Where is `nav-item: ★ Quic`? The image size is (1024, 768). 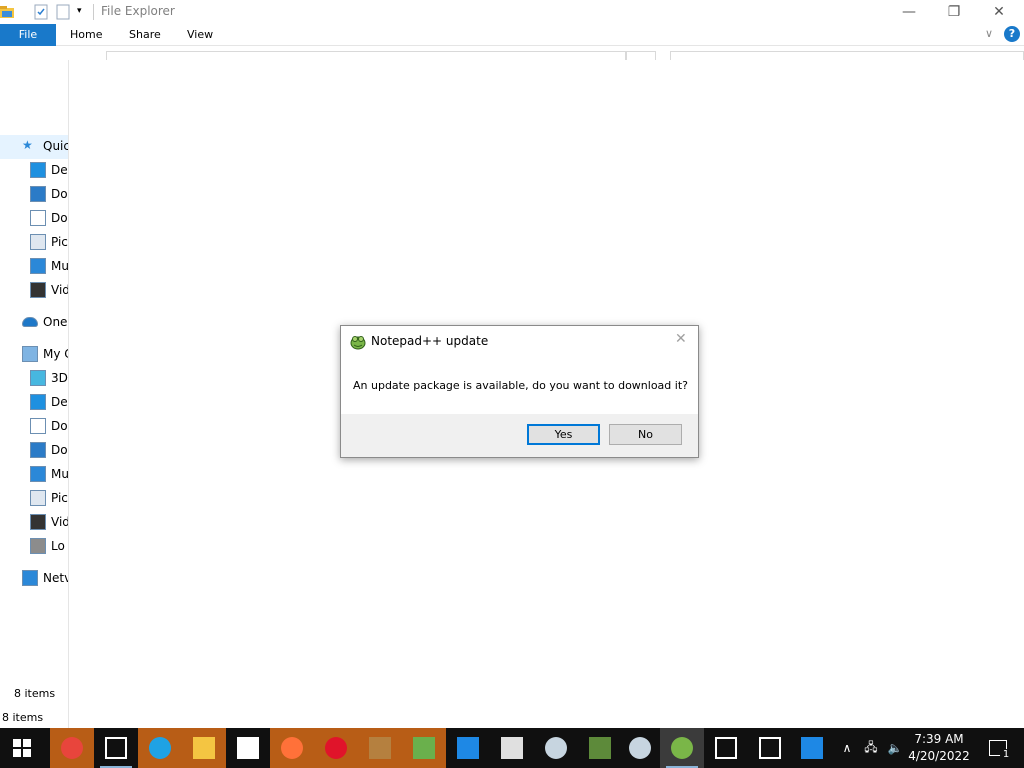 nav-item: ★ Quic is located at coordinates (34, 146).